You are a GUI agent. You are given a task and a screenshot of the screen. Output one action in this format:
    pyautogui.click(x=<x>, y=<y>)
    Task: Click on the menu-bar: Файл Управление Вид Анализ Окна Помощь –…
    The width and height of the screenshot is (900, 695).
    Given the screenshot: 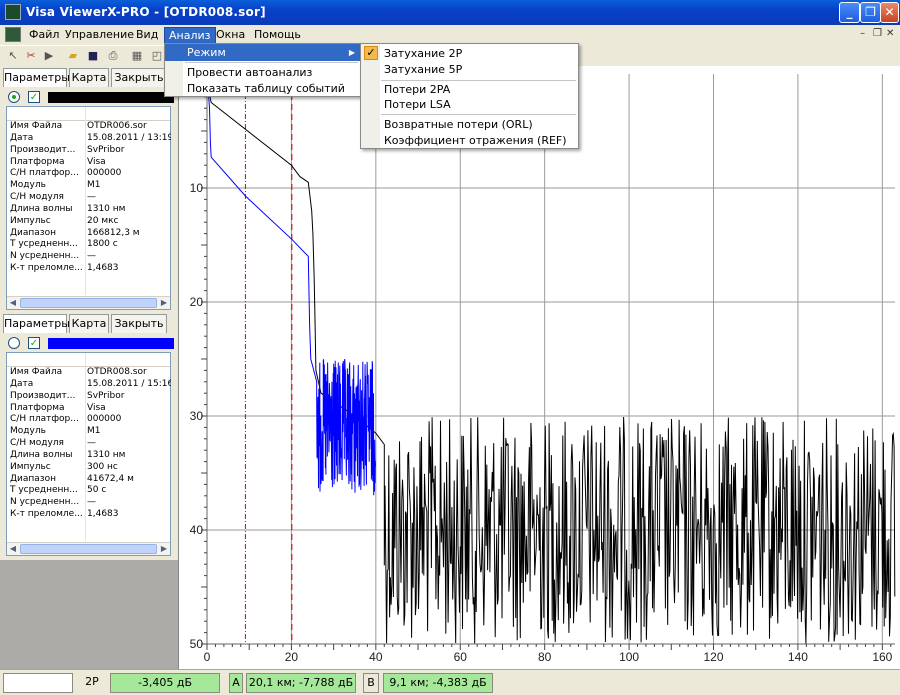 What is the action you would take?
    pyautogui.click(x=450, y=35)
    